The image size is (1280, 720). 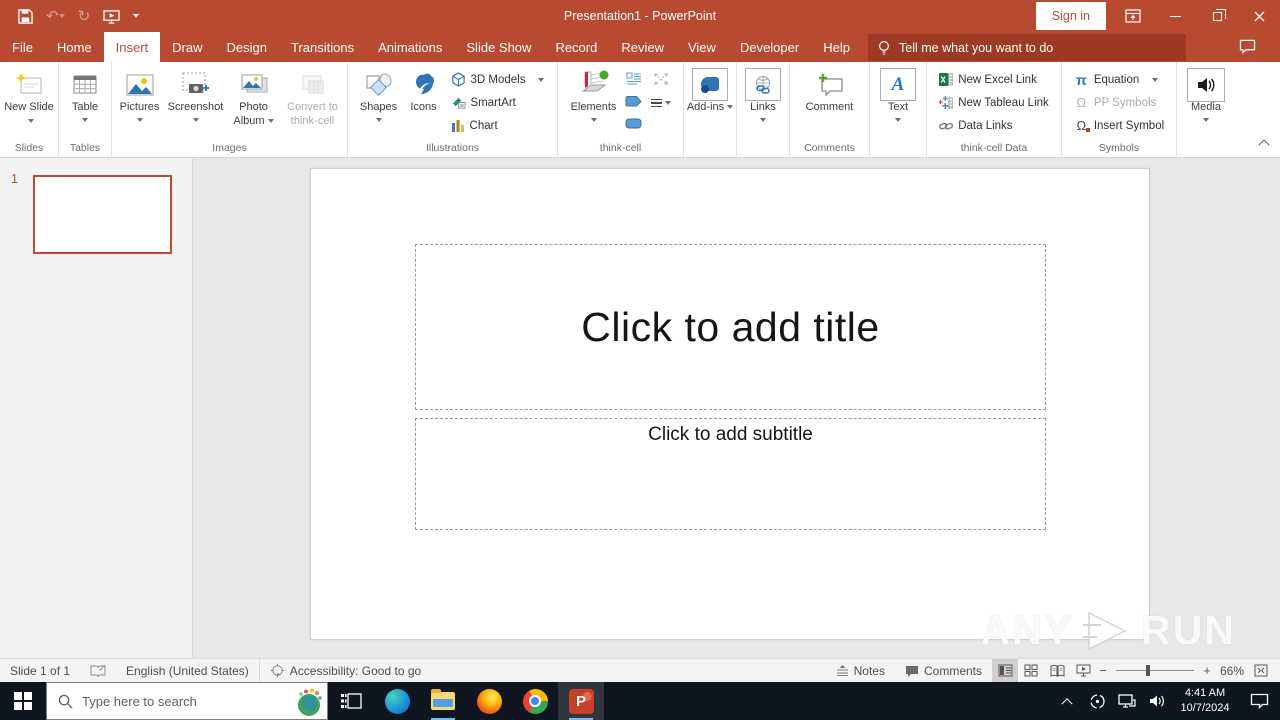 What do you see at coordinates (1259, 16) in the screenshot?
I see `close-button` at bounding box center [1259, 16].